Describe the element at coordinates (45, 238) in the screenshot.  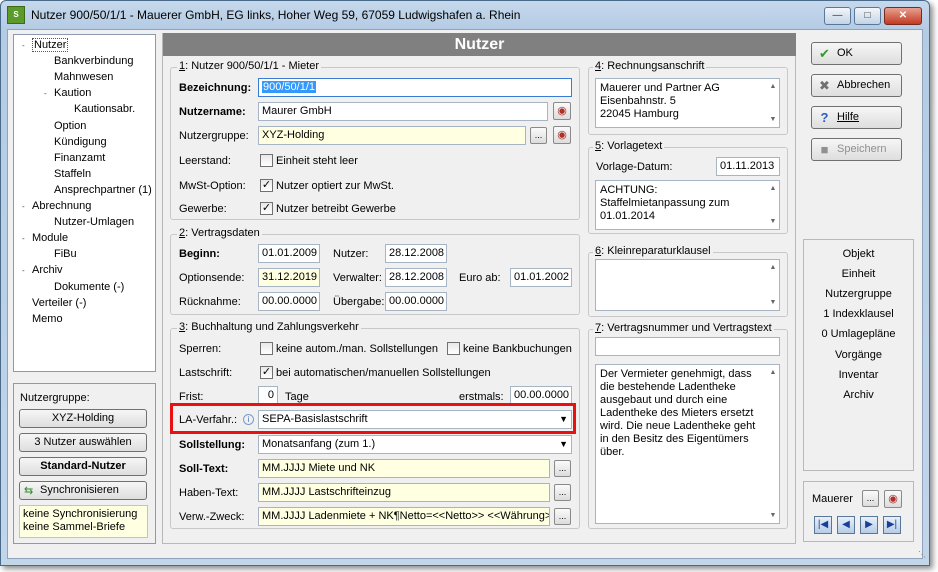
I see `tree-item: - Module` at that location.